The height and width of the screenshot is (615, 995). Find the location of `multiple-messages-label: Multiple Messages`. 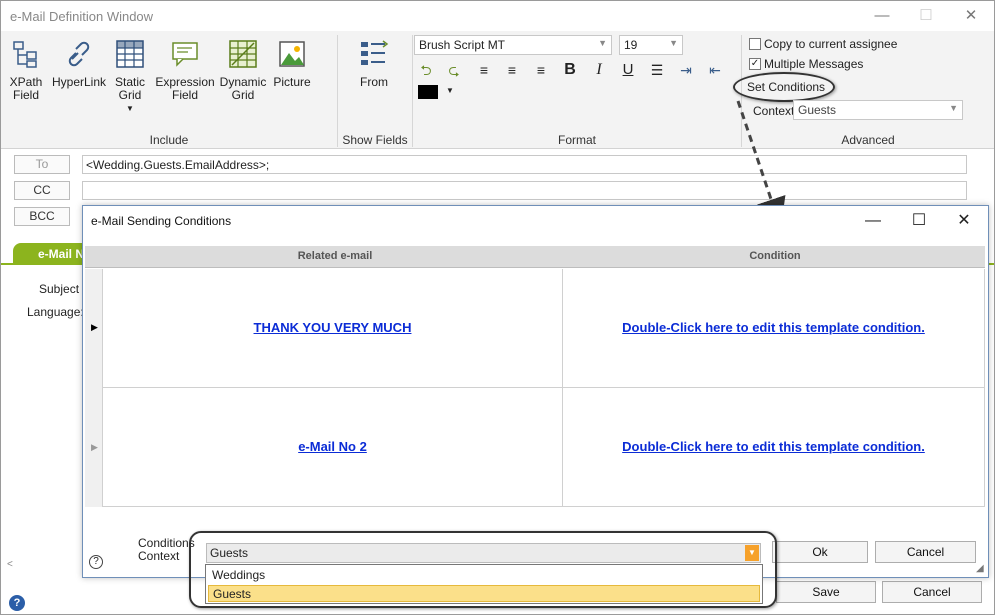

multiple-messages-label: Multiple Messages is located at coordinates (814, 64).